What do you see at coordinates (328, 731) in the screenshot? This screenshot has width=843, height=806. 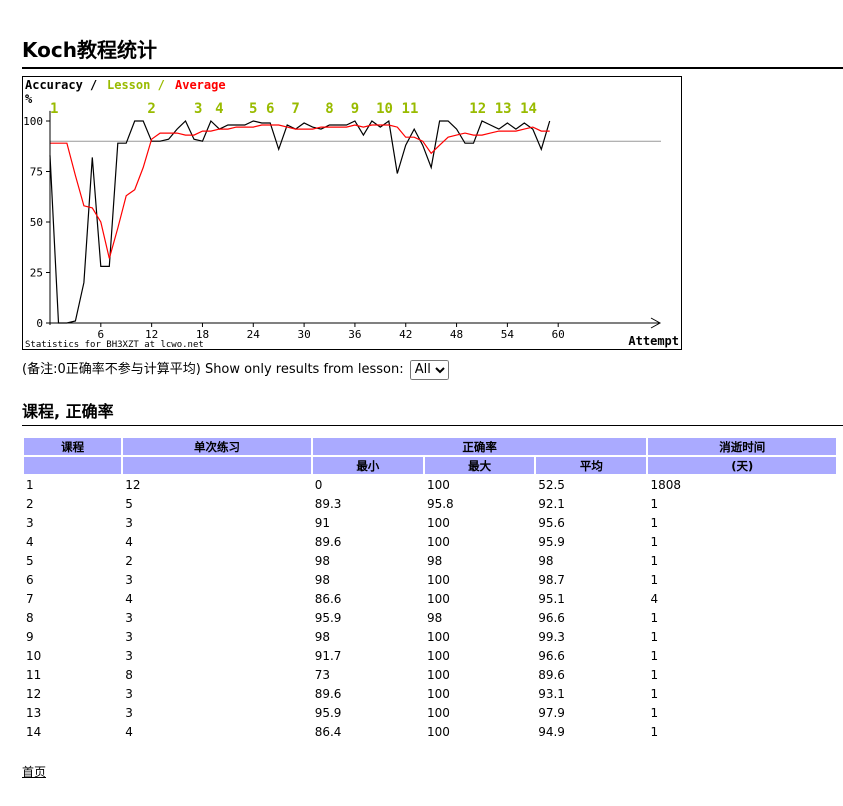 I see `cell-min: 86.4` at bounding box center [328, 731].